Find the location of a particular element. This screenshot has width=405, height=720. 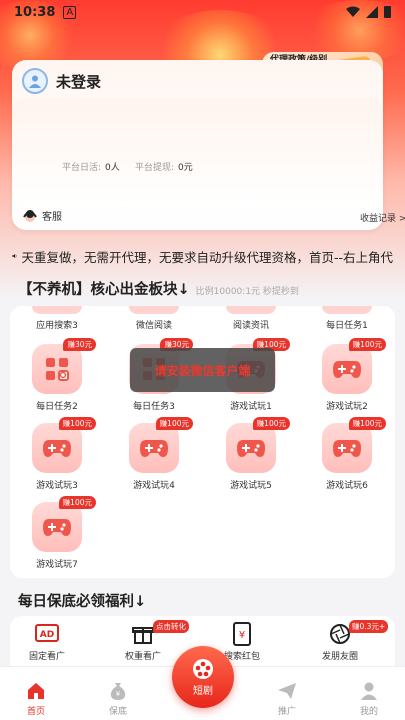

tab-label: 短剧 is located at coordinates (203, 691).